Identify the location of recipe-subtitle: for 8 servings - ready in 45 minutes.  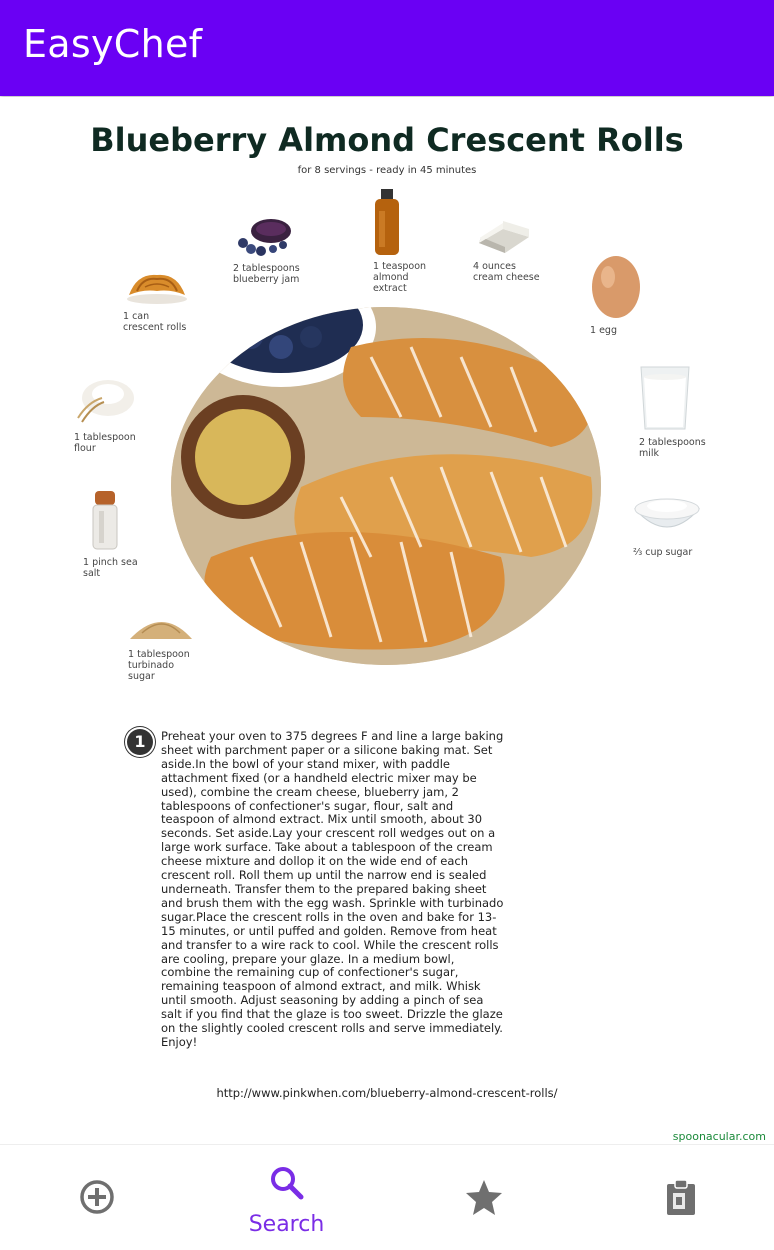
(387, 170).